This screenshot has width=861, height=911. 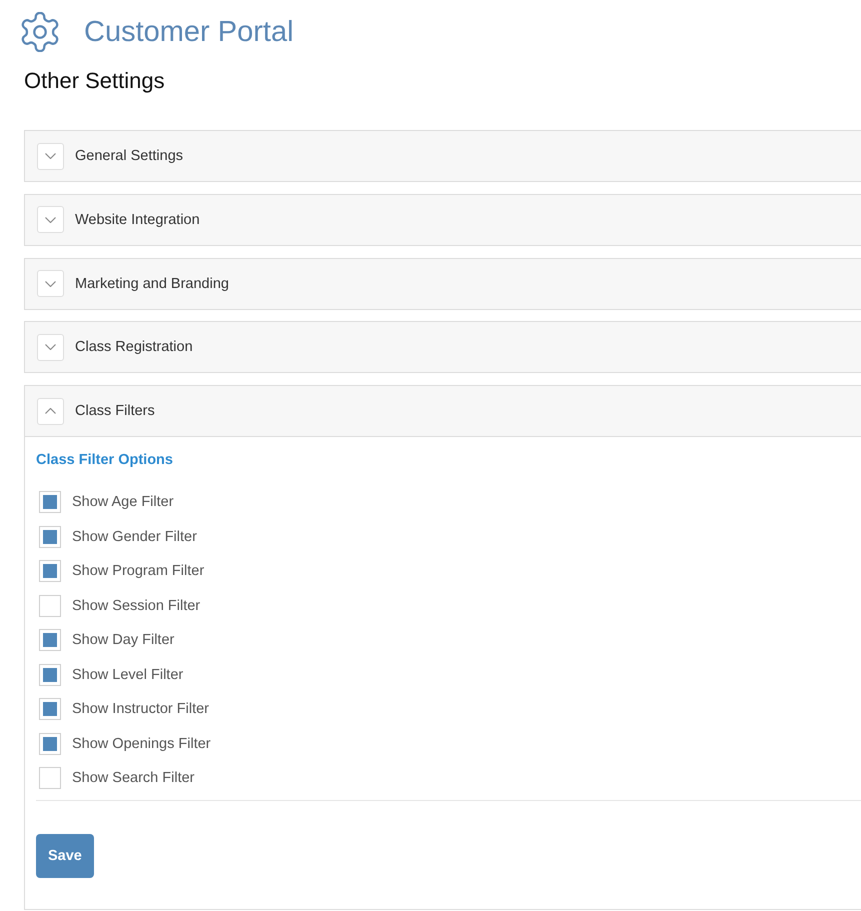 What do you see at coordinates (134, 347) in the screenshot?
I see `section-title: Class Registration` at bounding box center [134, 347].